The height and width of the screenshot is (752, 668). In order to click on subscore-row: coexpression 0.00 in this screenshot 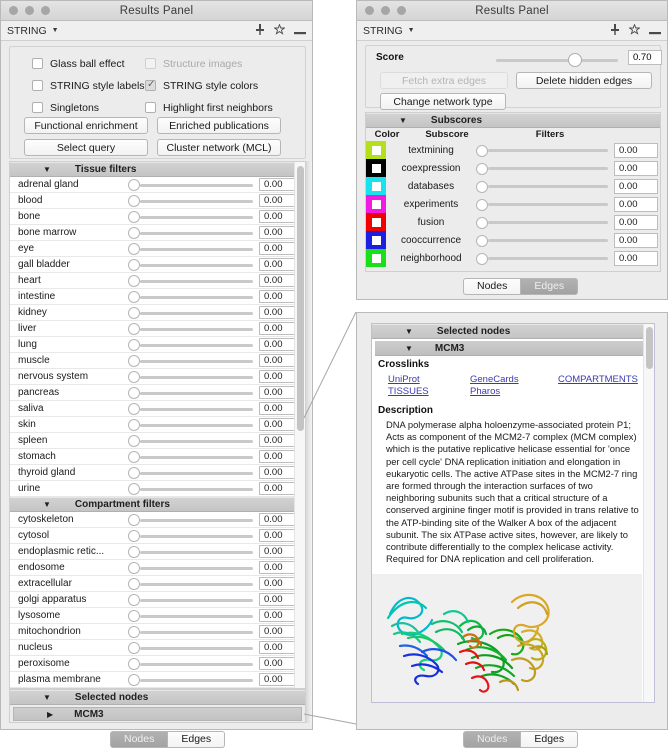, I will do `click(513, 168)`.